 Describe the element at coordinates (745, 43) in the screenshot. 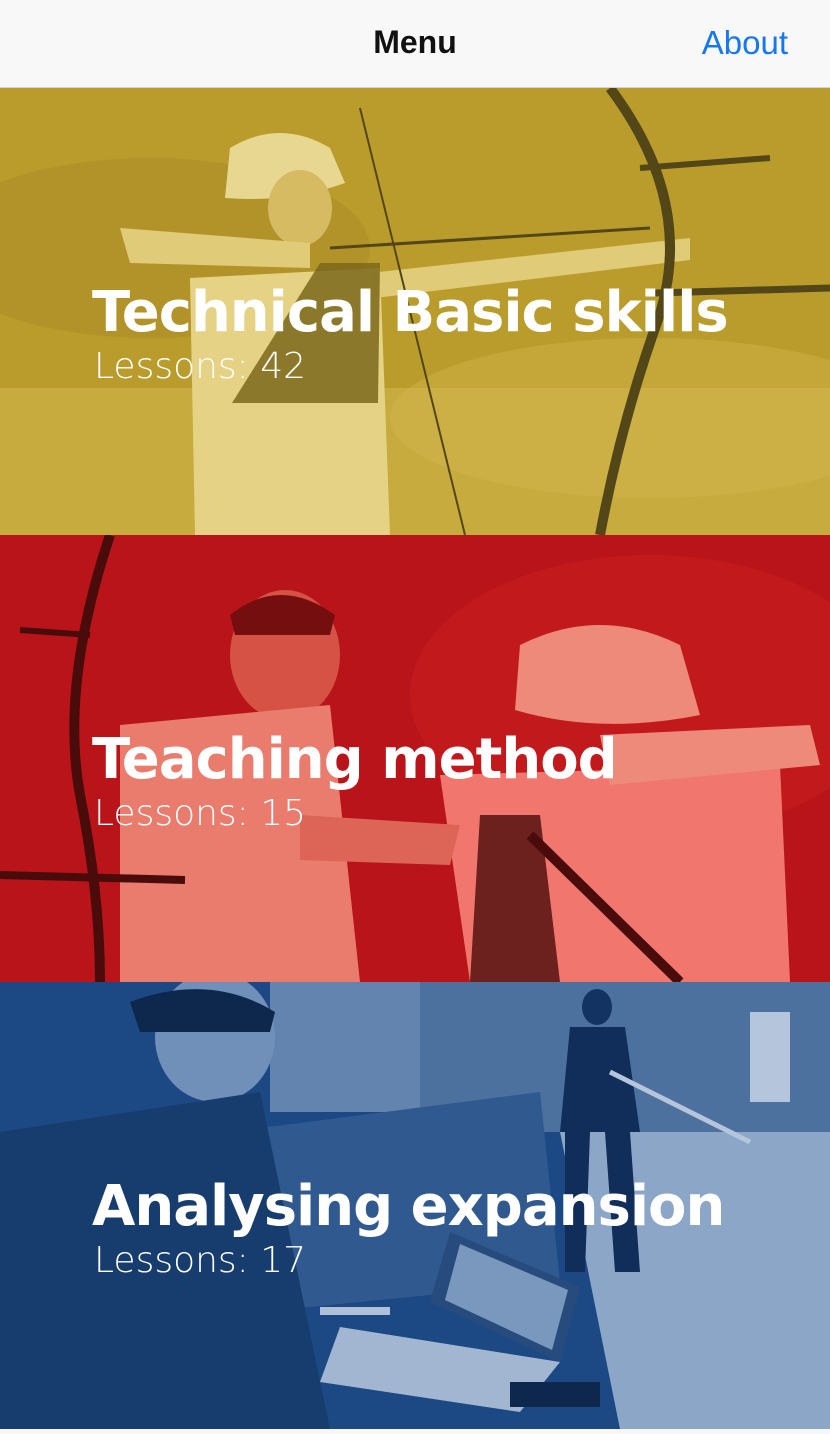

I see `about-button: About` at that location.